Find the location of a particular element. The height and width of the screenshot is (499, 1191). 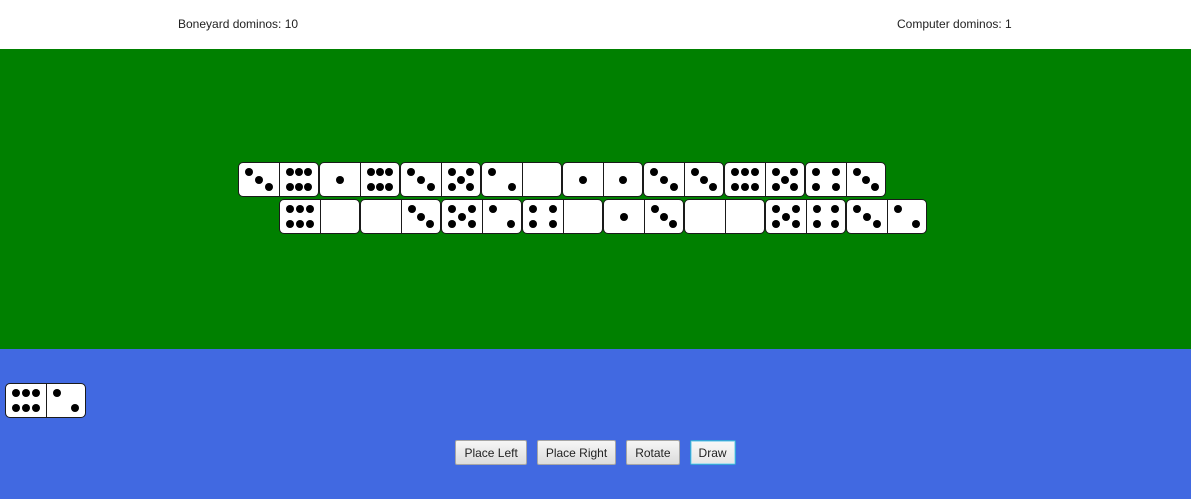

draw-button: Draw is located at coordinates (712, 452).